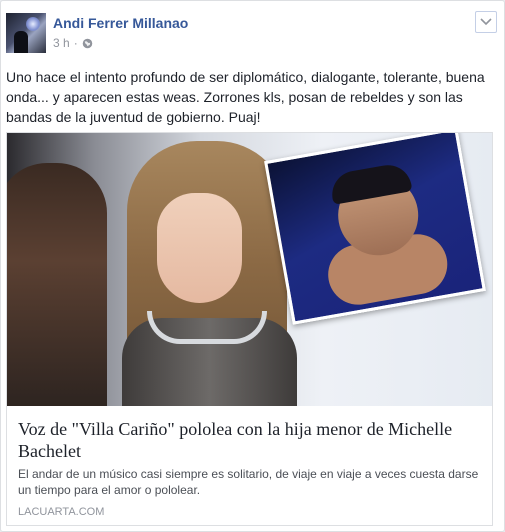 Image resolution: width=505 pixels, height=532 pixels. I want to click on avatar, so click(26, 33).